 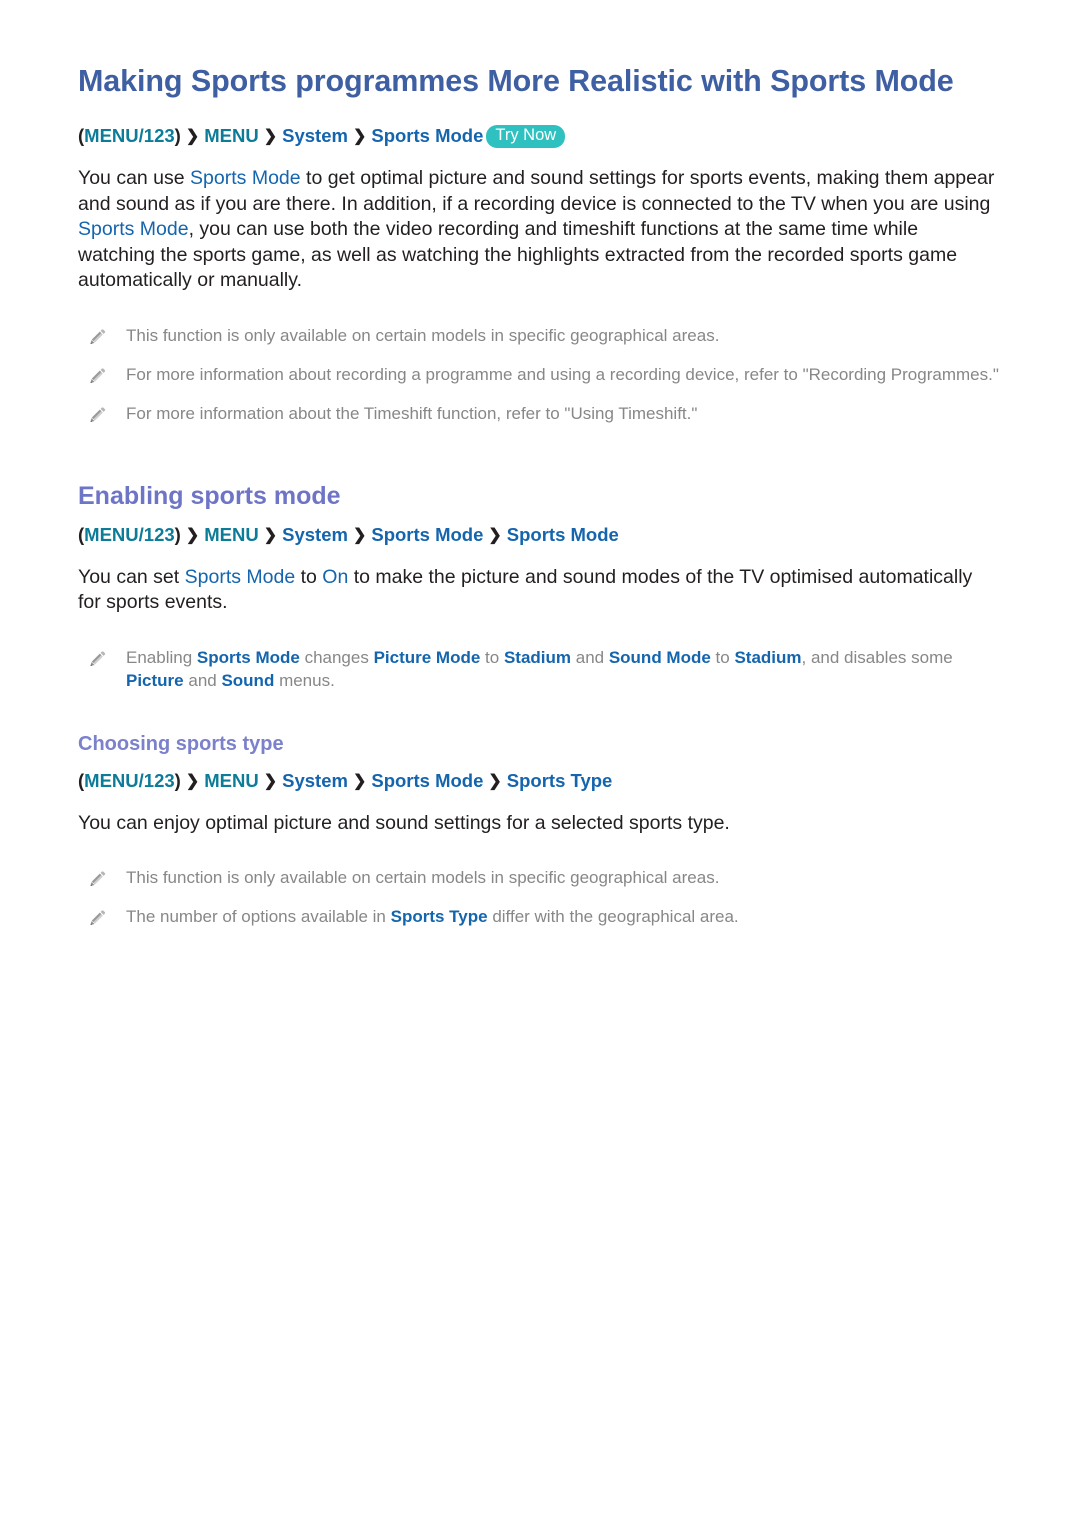 I want to click on enabling-text-b: to, so click(x=309, y=576).